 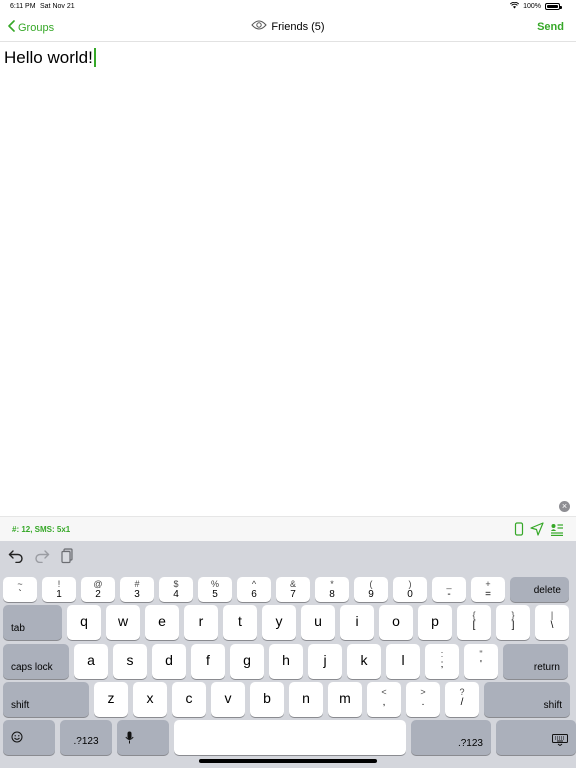 What do you see at coordinates (288, 761) in the screenshot?
I see `home-indicator` at bounding box center [288, 761].